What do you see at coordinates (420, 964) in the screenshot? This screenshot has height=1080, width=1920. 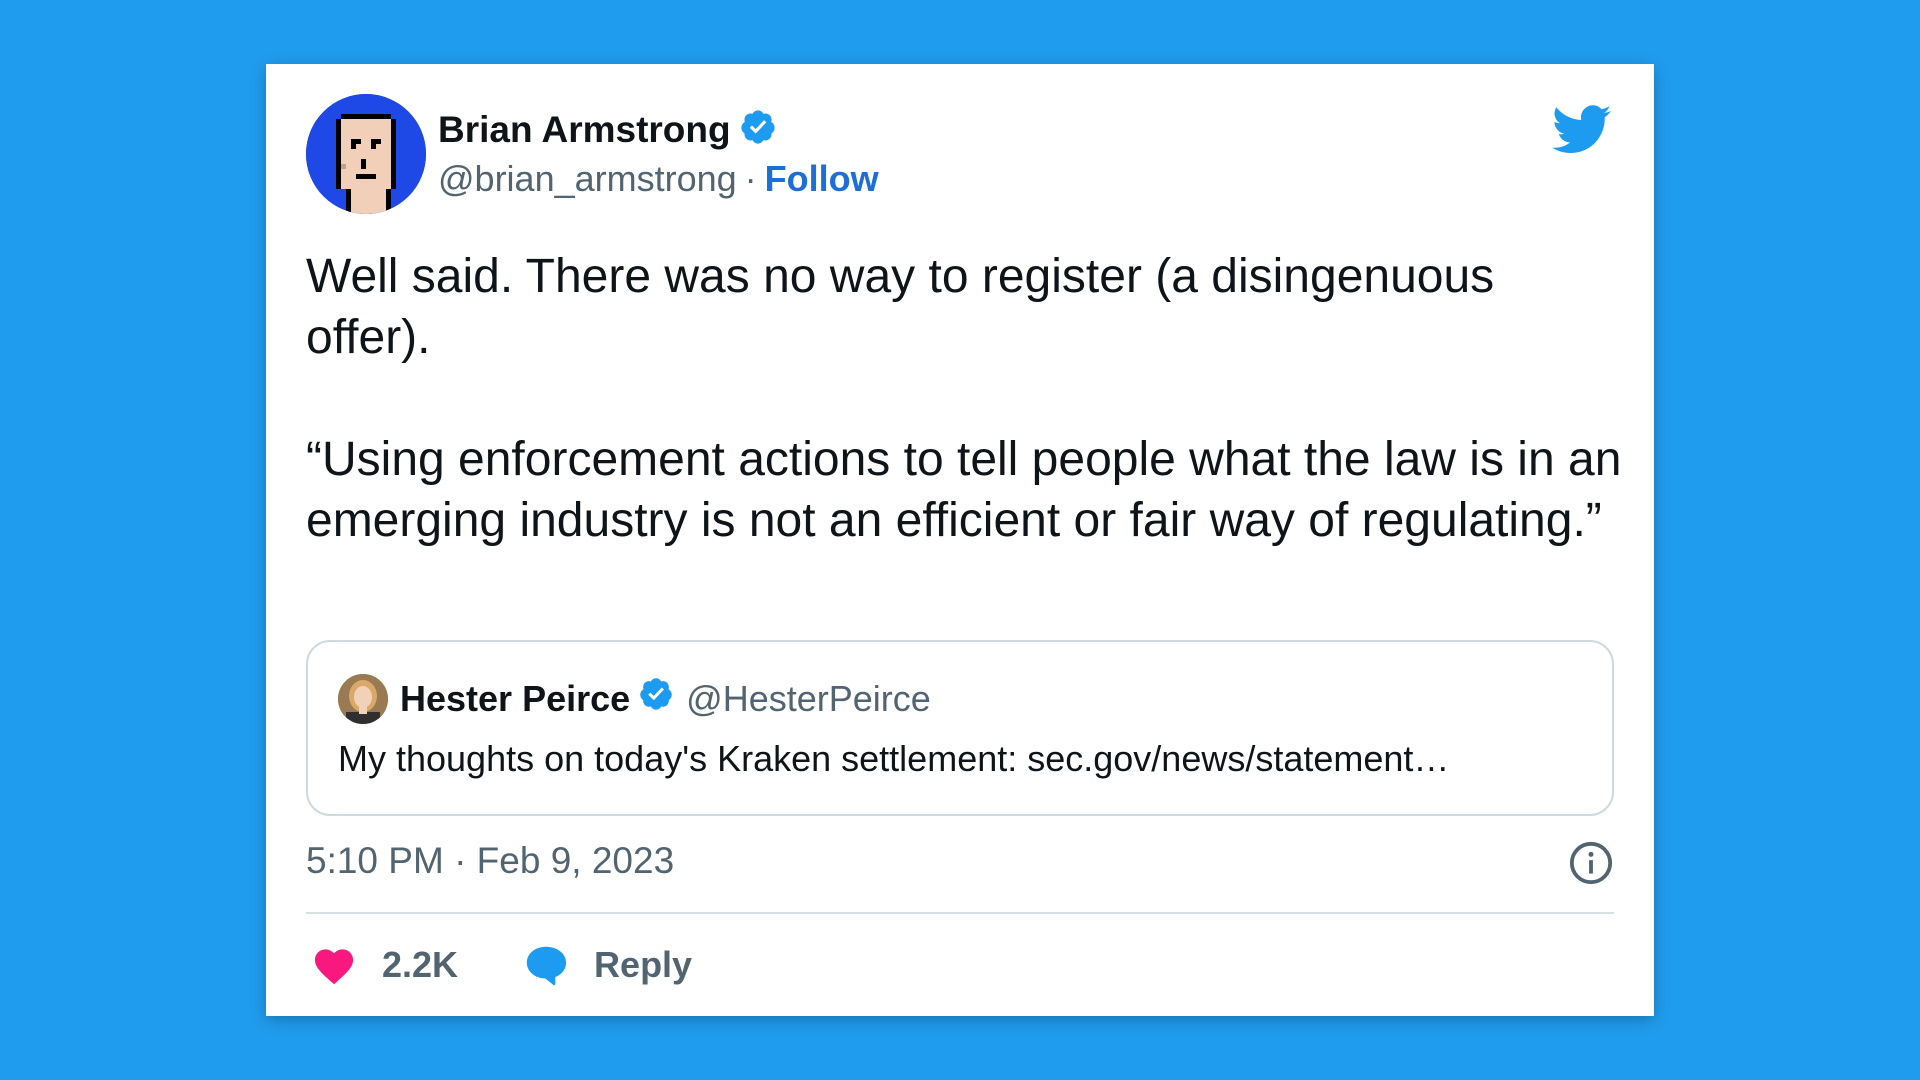 I see `like-count: 2.2K` at bounding box center [420, 964].